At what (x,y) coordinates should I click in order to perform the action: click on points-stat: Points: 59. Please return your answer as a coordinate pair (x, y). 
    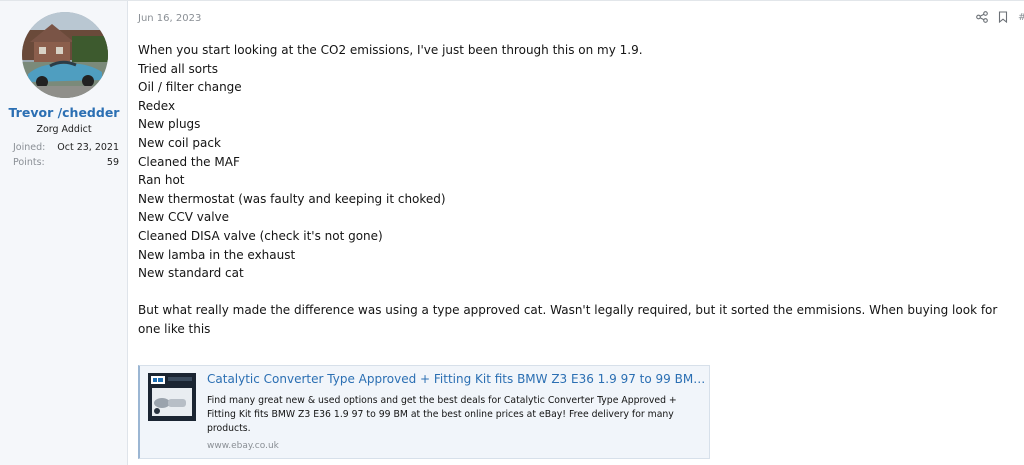
    Looking at the image, I should click on (66, 162).